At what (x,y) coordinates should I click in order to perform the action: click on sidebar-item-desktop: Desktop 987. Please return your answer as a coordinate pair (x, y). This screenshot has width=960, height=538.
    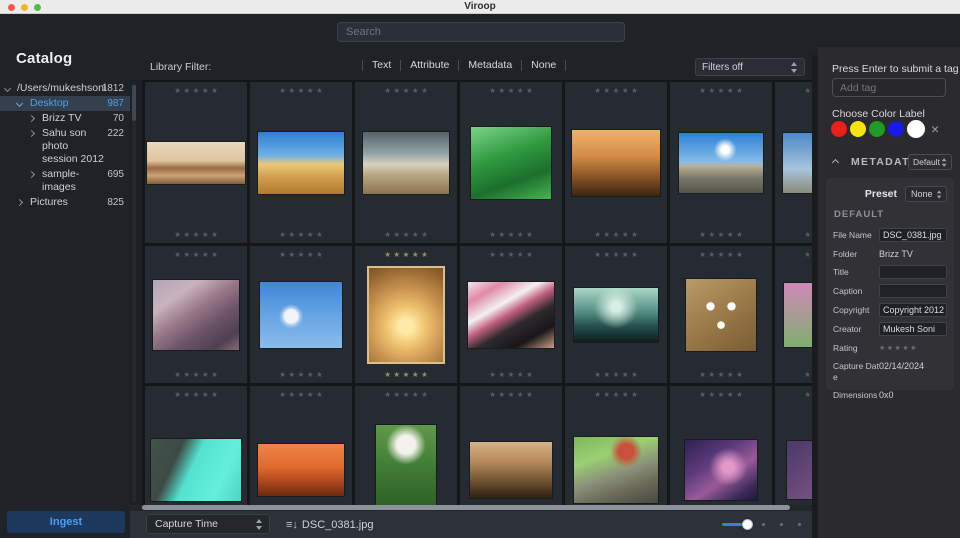
    Looking at the image, I should click on (65, 103).